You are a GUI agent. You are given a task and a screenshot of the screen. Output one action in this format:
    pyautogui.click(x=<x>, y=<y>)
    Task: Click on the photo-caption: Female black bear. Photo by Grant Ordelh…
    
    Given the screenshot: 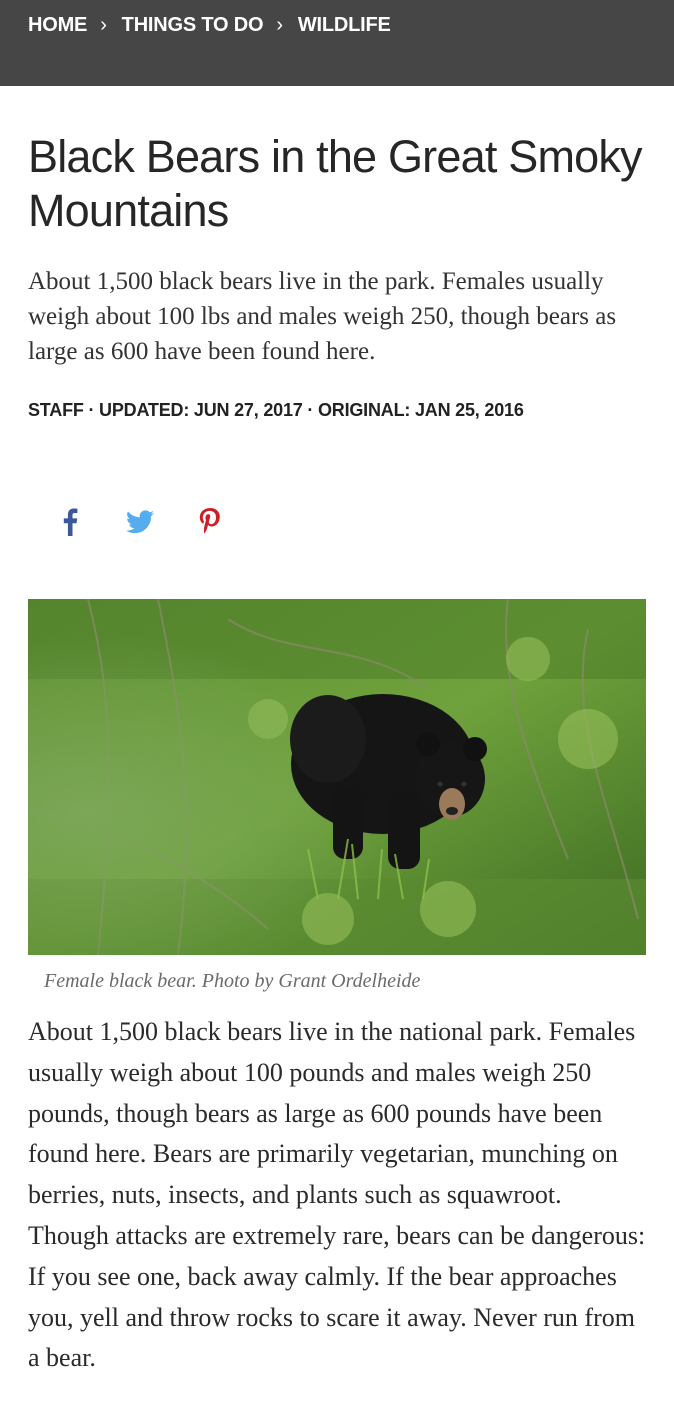 What is the action you would take?
    pyautogui.click(x=232, y=981)
    